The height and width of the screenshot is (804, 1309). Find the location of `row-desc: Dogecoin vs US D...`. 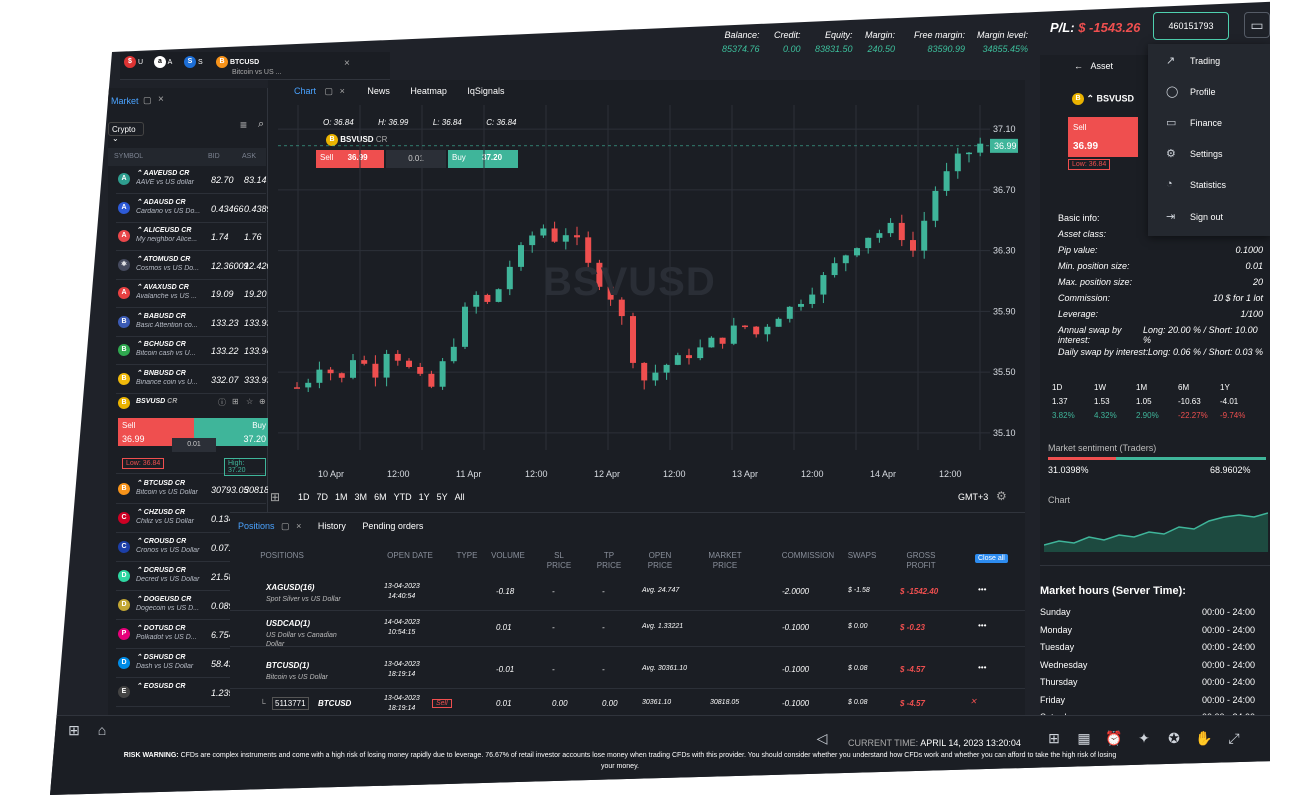

row-desc: Dogecoin vs US D... is located at coordinates (168, 608).